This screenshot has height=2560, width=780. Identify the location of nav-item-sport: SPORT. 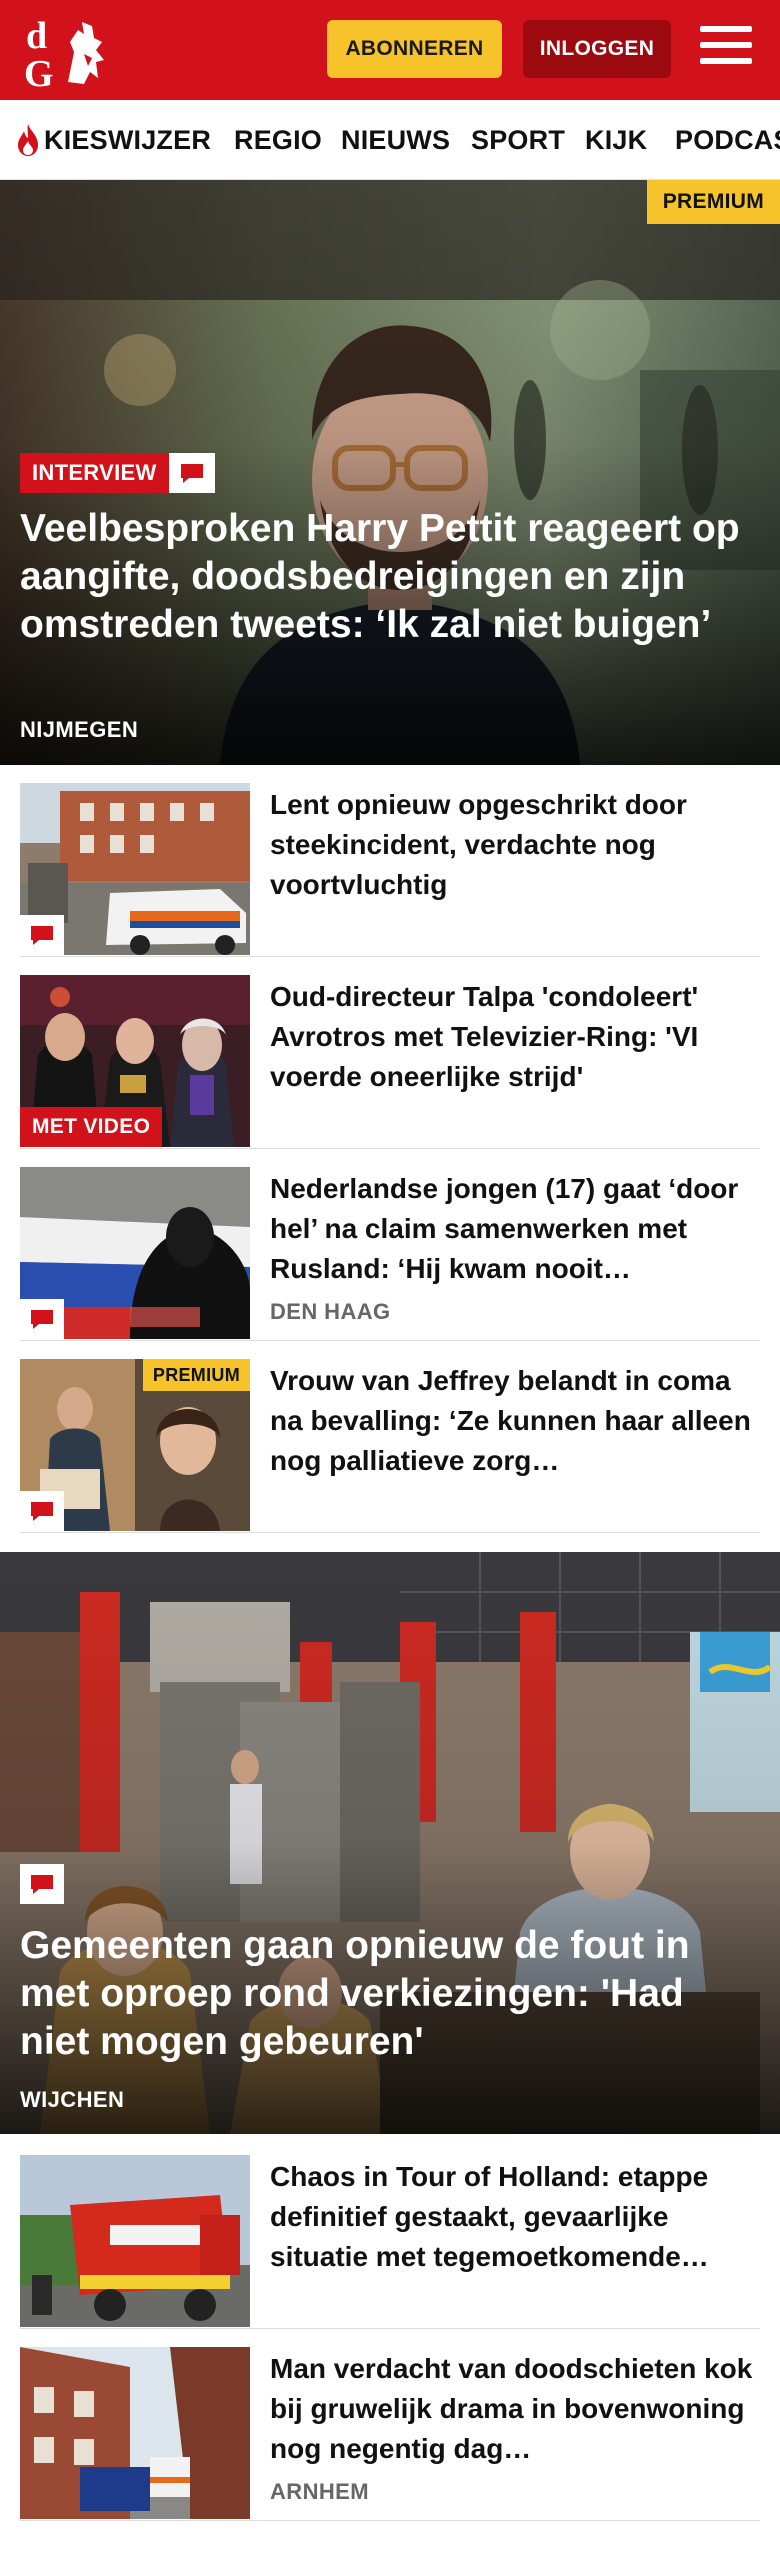
(518, 139).